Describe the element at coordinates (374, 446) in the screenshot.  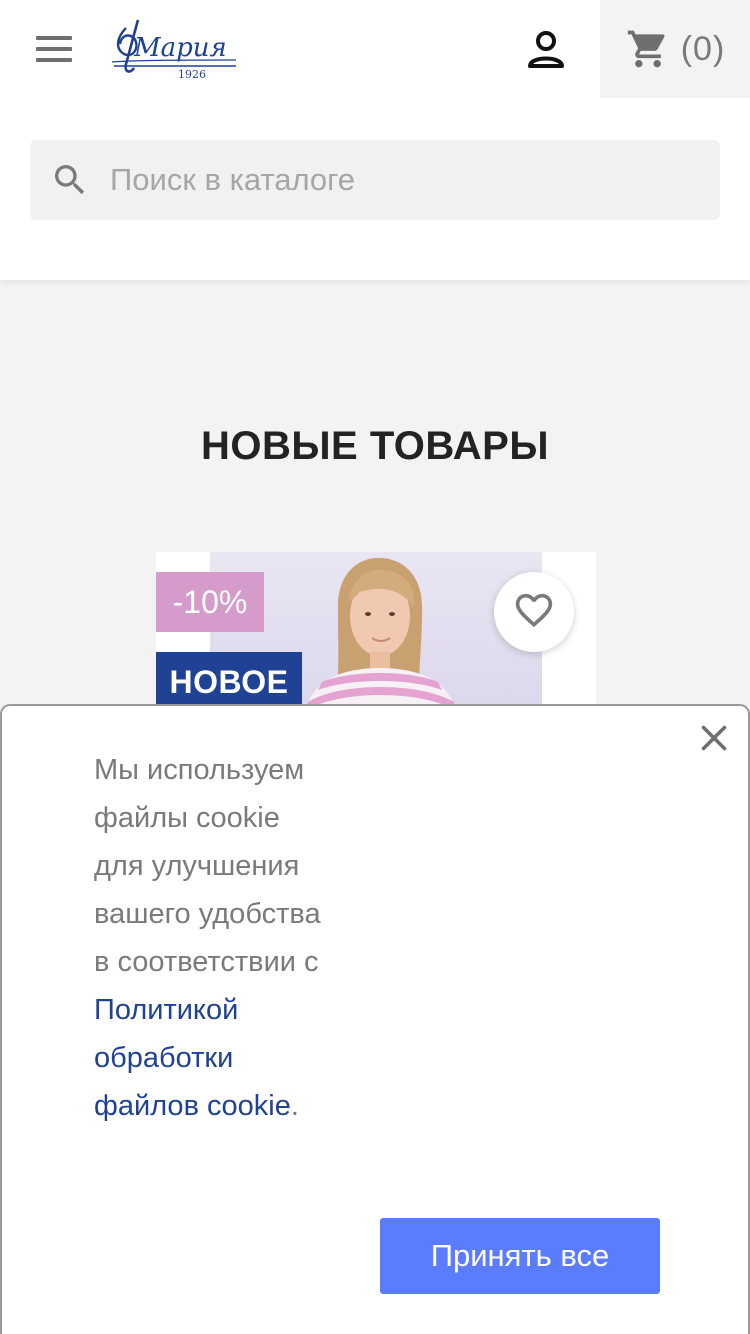
I see `section-title: НОВЫЕ ТОВАРЫ` at that location.